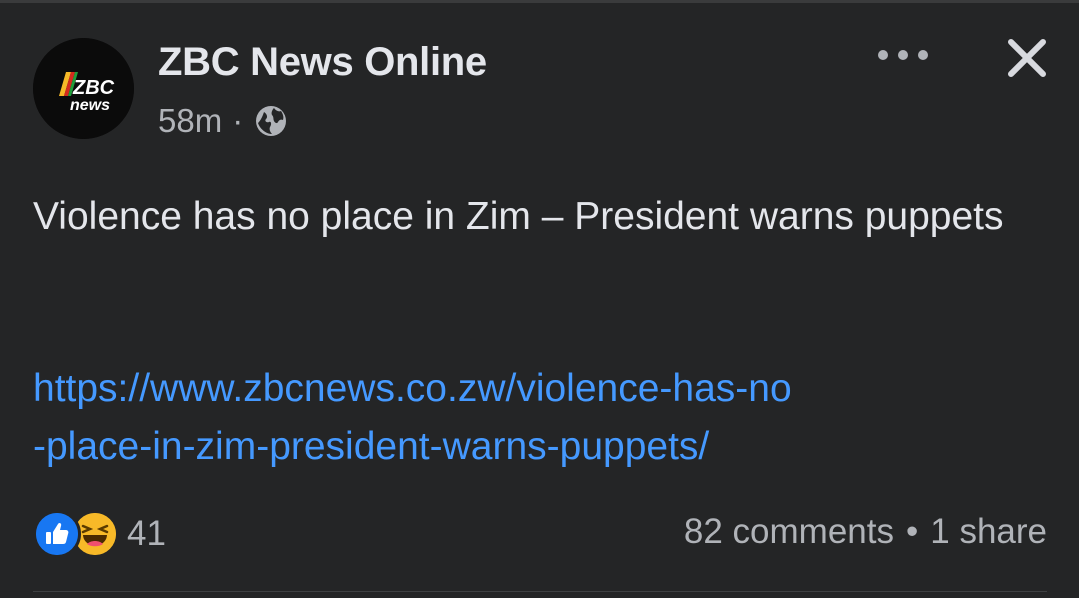 The height and width of the screenshot is (598, 1079). Describe the element at coordinates (548, 447) in the screenshot. I see `post-link-line2: -place-in-zim-president-warns-puppets/` at that location.